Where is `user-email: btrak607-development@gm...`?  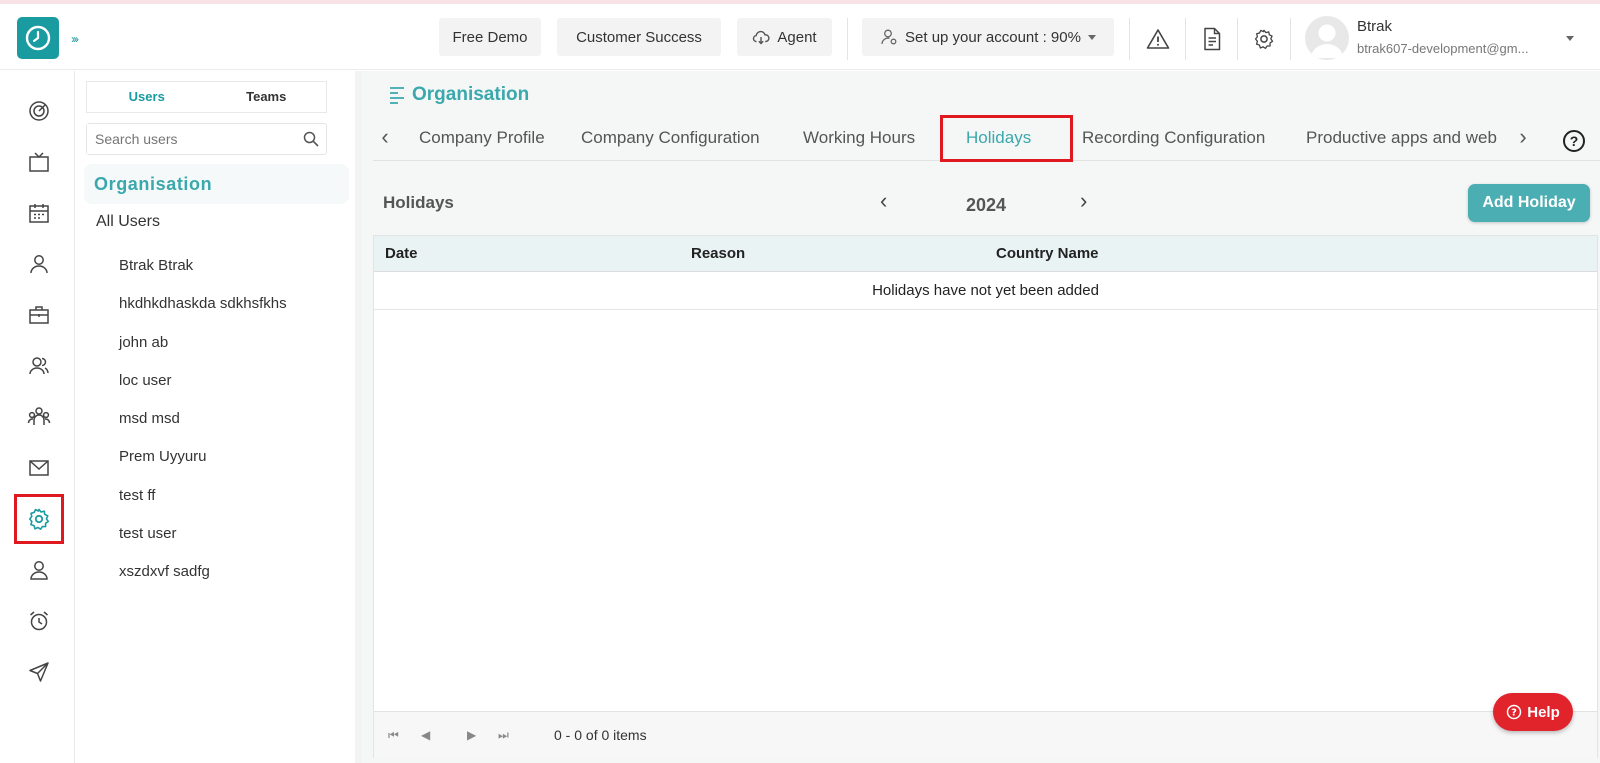 user-email: btrak607-development@gm... is located at coordinates (1443, 48).